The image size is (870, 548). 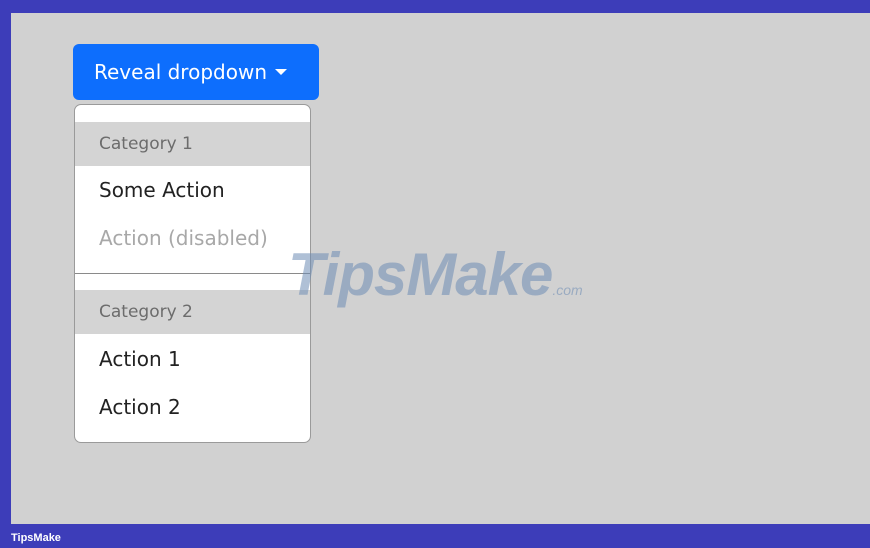 What do you see at coordinates (192, 407) in the screenshot?
I see `dropdown-item-action-2: Action 2` at bounding box center [192, 407].